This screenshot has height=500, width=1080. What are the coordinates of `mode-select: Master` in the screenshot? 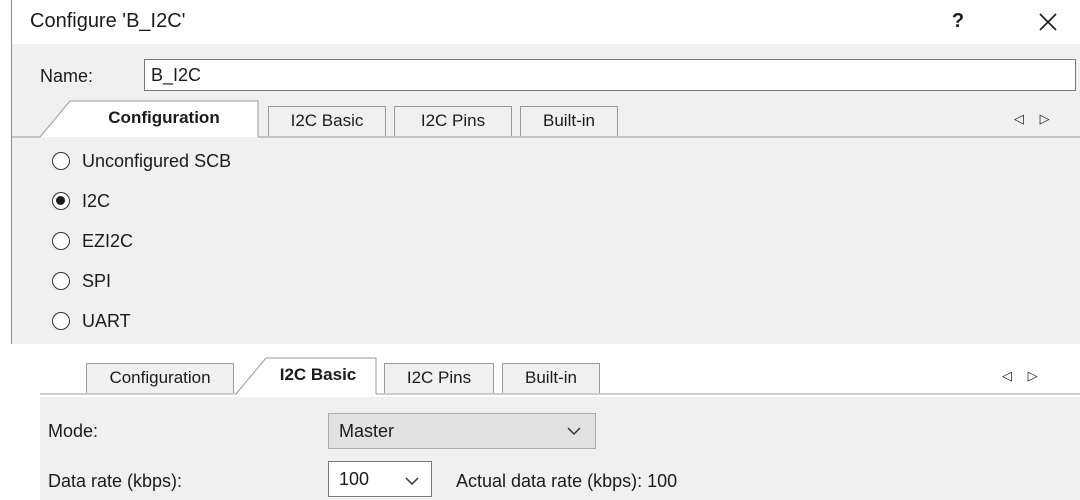 It's located at (462, 431).